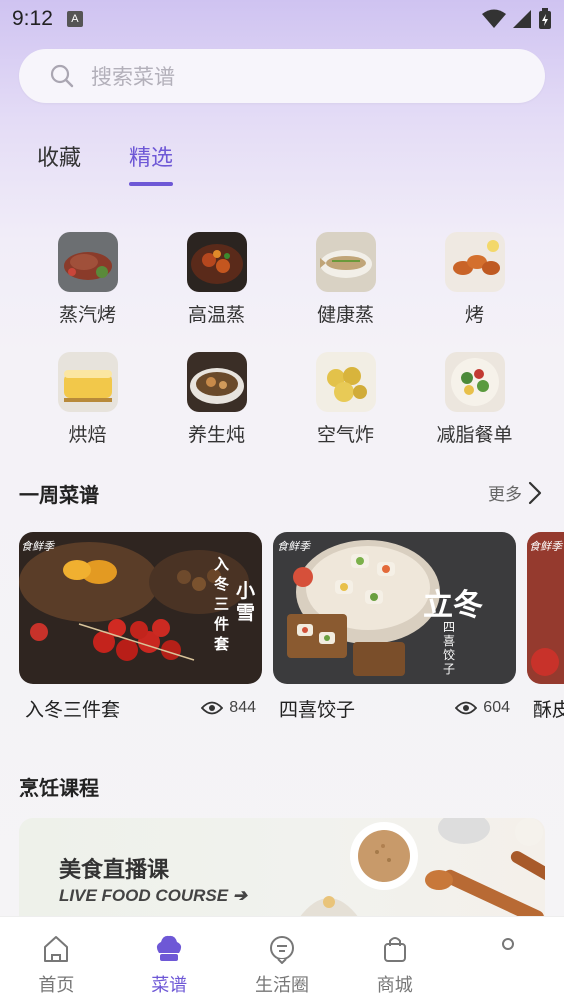  What do you see at coordinates (87, 262) in the screenshot?
I see `steak-photo` at bounding box center [87, 262].